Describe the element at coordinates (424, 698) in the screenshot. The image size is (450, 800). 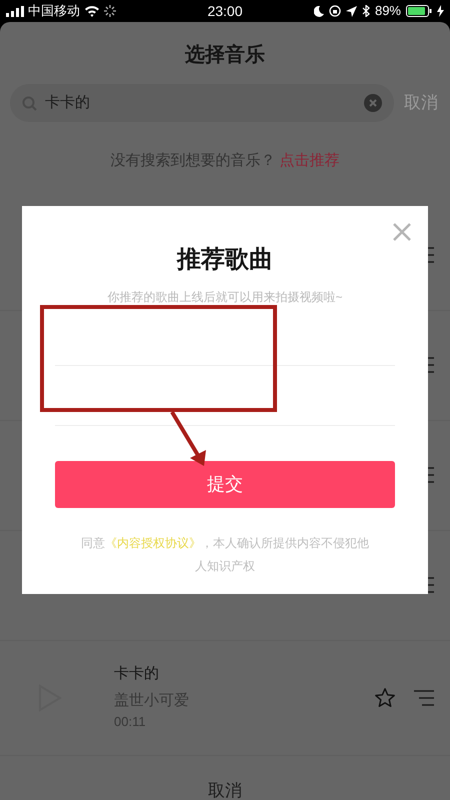
I see `menu-icon` at that location.